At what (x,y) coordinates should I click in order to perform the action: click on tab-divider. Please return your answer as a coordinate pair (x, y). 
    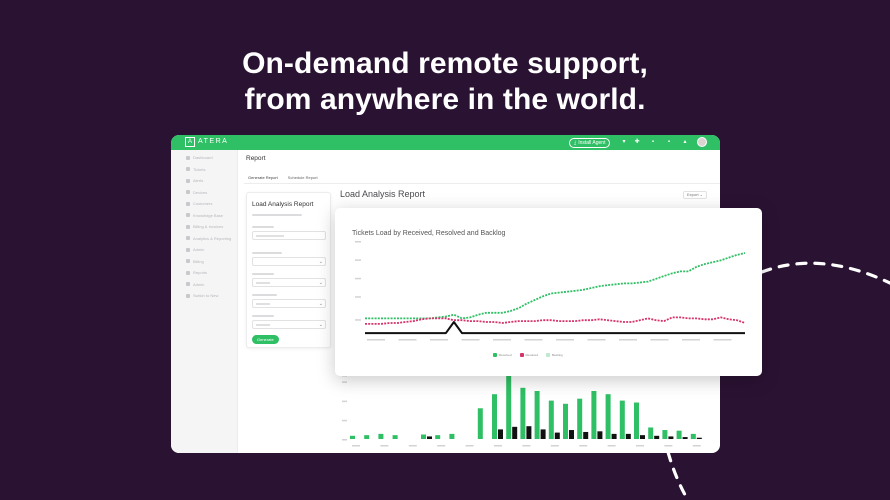
    Looking at the image, I should click on (482, 183).